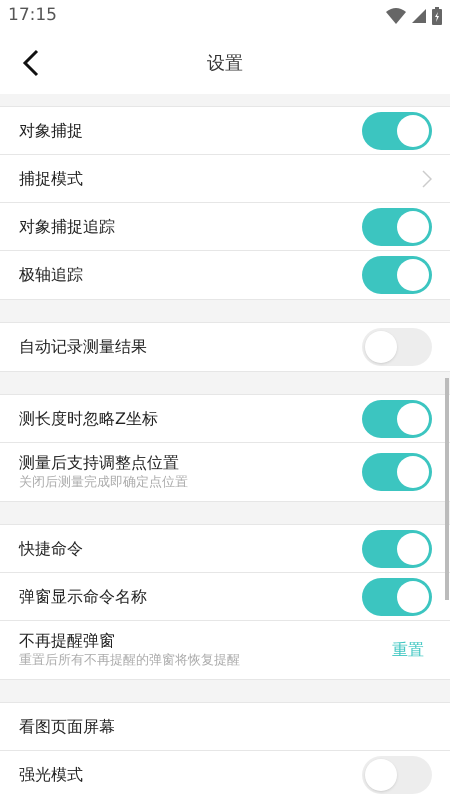 The height and width of the screenshot is (800, 450). What do you see at coordinates (408, 650) in the screenshot?
I see `reset-button: 重置` at bounding box center [408, 650].